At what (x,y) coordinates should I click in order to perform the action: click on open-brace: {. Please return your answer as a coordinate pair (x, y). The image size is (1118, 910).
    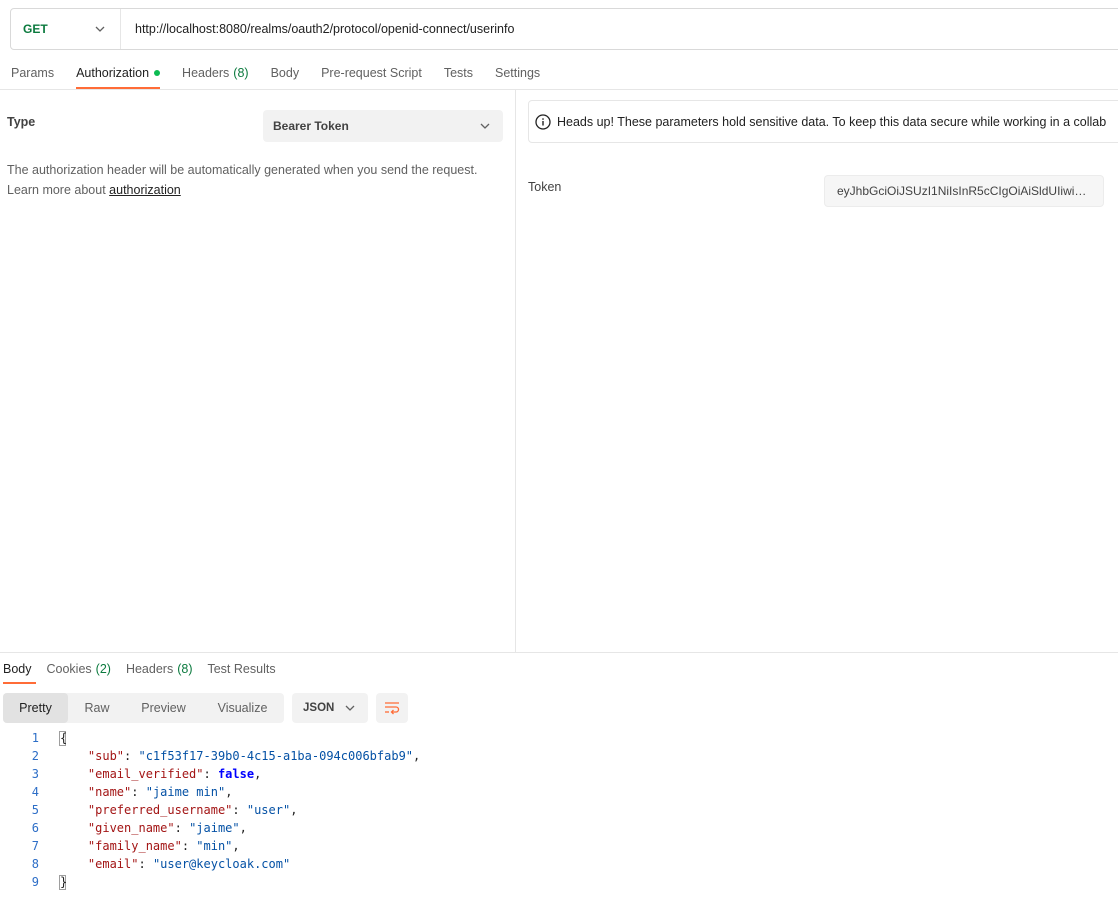
    Looking at the image, I should click on (63, 738).